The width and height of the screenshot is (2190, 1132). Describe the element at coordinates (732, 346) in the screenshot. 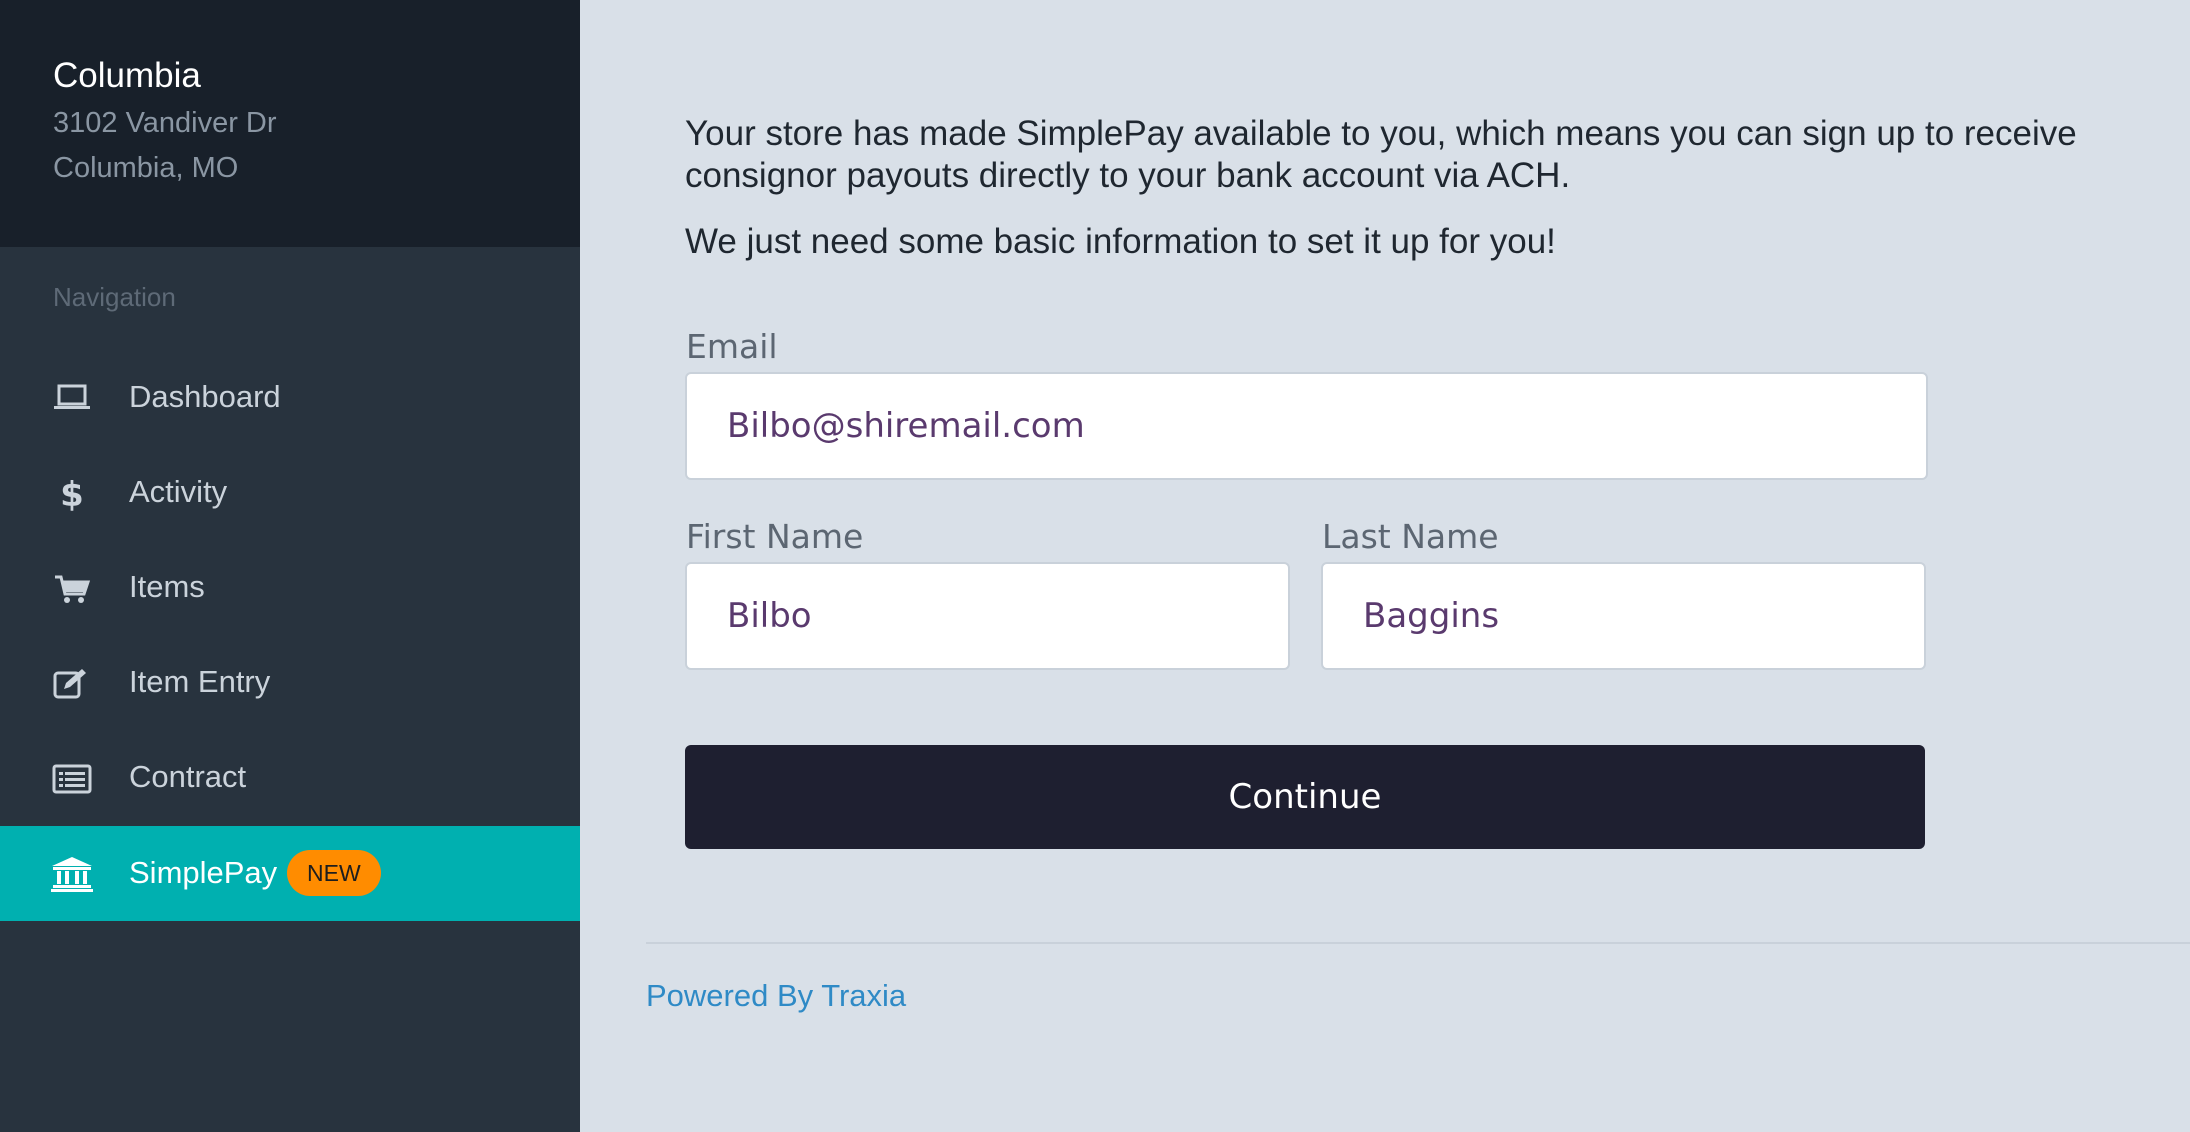

I see `email-label: Email` at that location.